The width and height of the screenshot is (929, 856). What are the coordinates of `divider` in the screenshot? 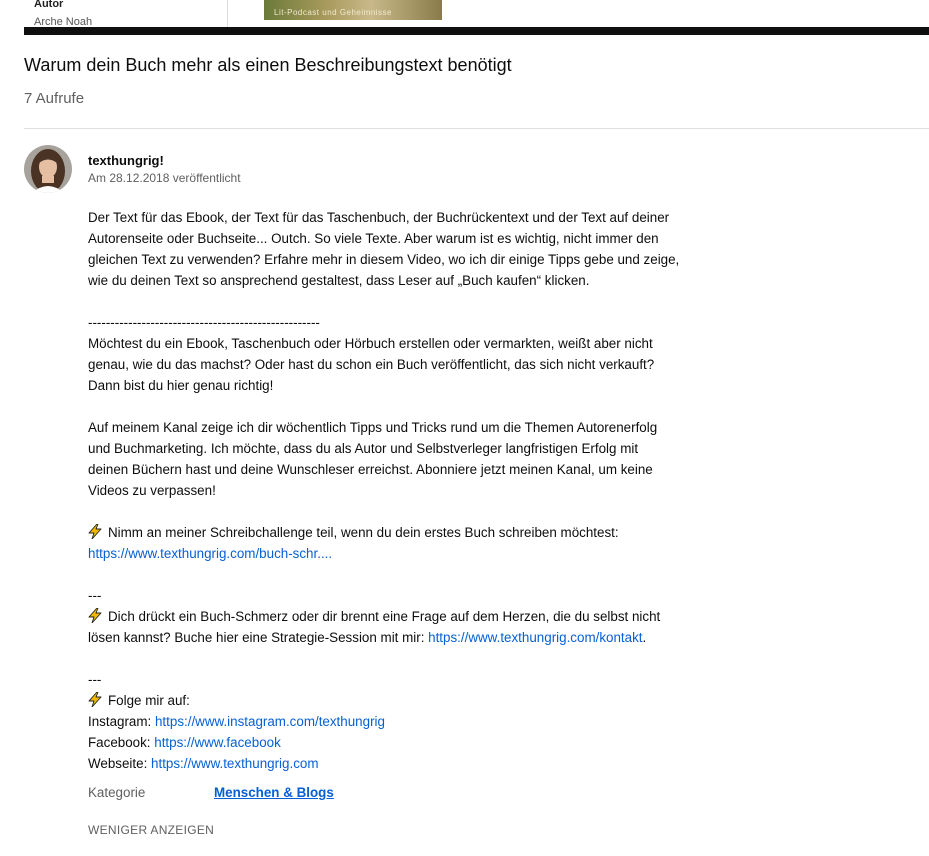 It's located at (476, 128).